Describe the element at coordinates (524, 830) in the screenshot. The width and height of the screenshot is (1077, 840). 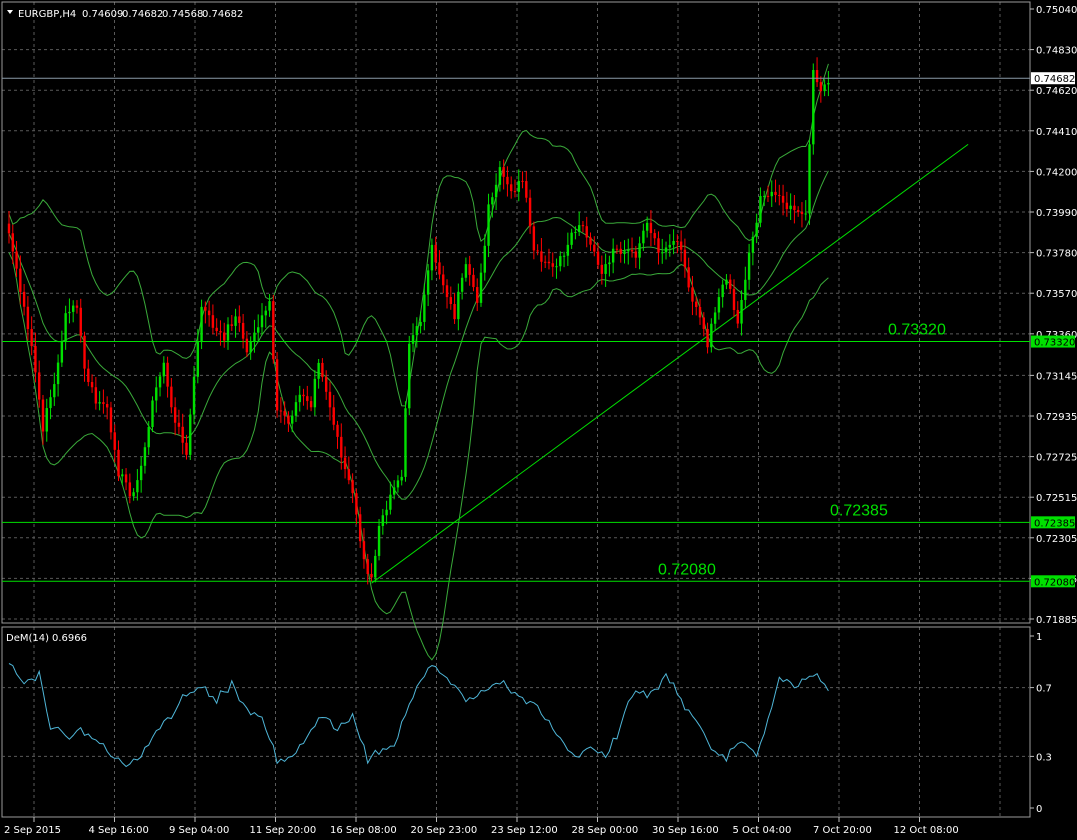
I see `time-tick-label: 23 Sep 12:00` at that location.